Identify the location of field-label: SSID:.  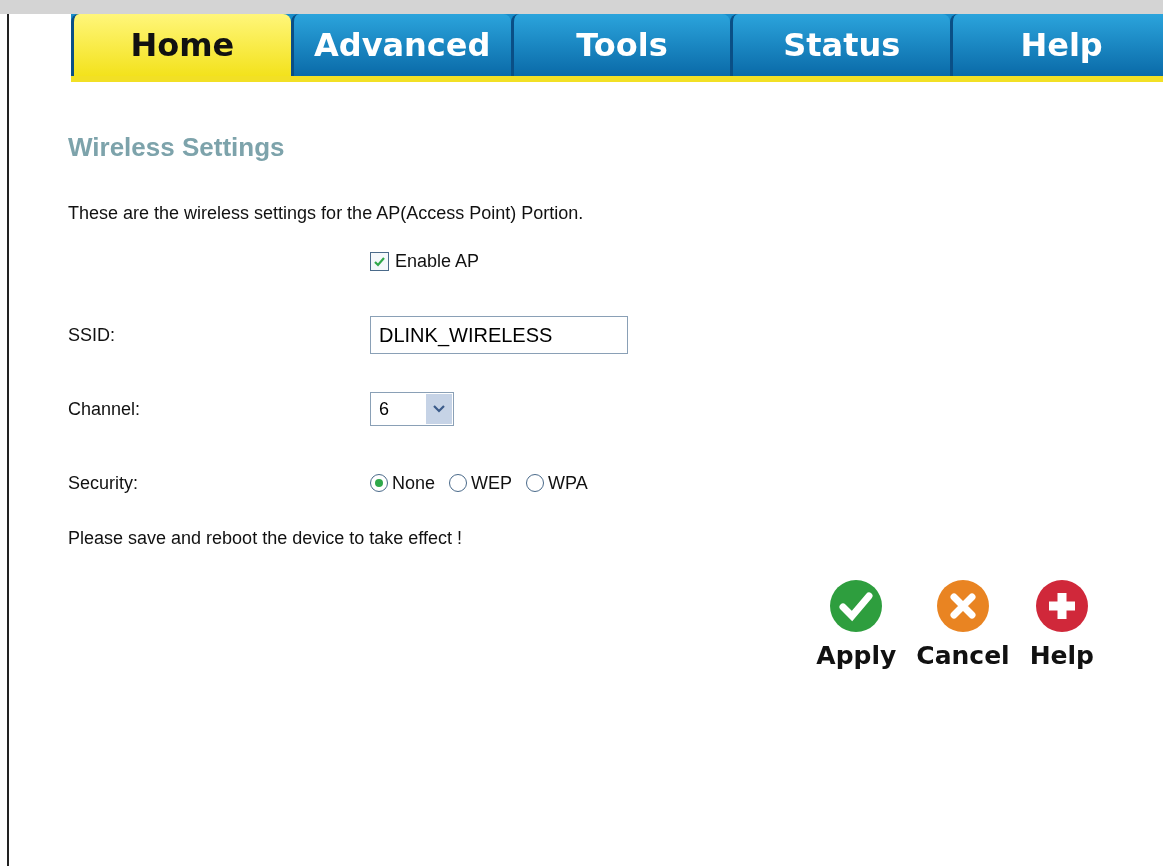
(92, 335).